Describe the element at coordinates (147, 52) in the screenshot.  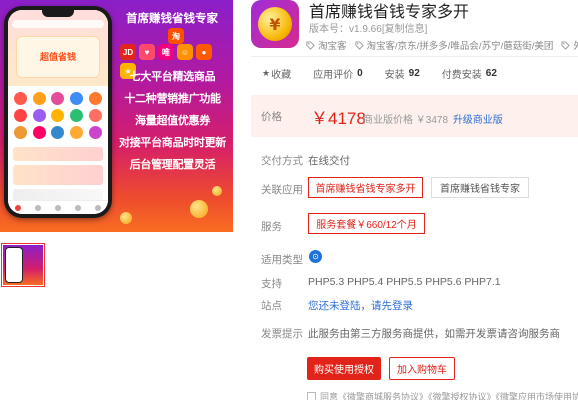
I see `heart-logo-icon: ♥` at that location.